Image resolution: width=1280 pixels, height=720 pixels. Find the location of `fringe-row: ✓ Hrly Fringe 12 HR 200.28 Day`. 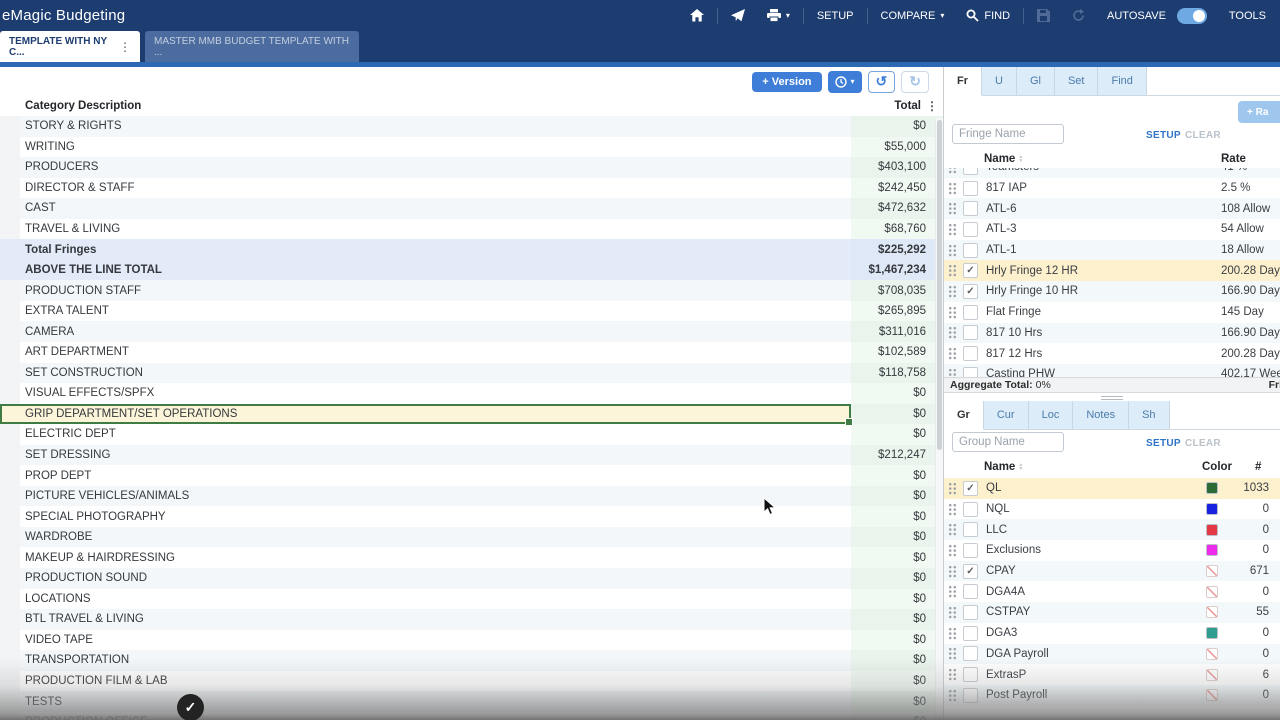

fringe-row: ✓ Hrly Fringe 12 HR 200.28 Day is located at coordinates (1112, 271).